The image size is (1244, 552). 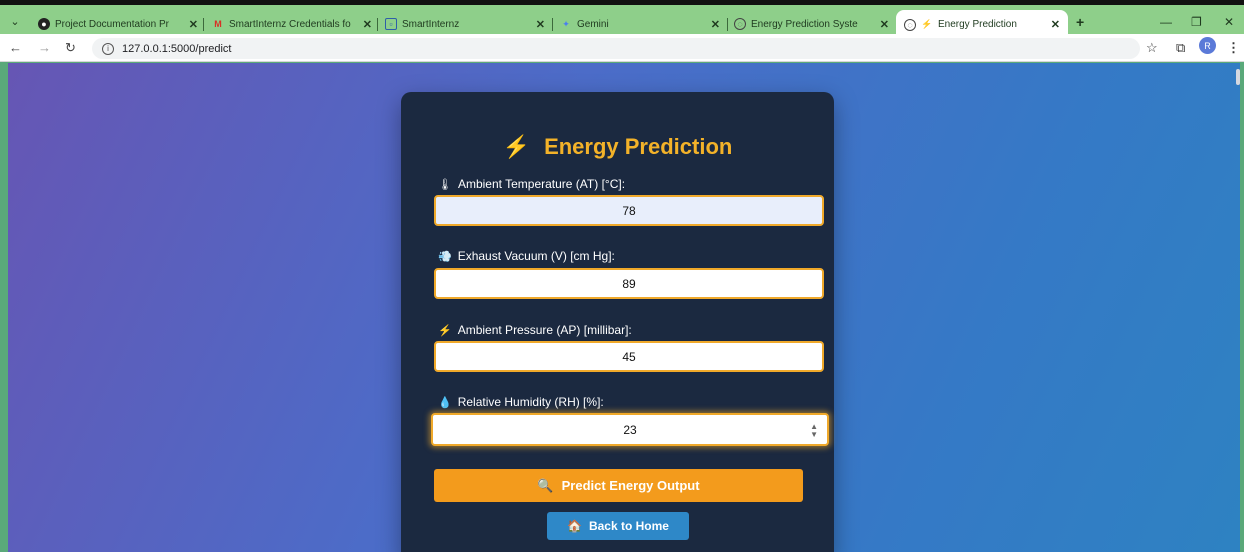 I want to click on page-title: ⚡ Energy Prediction, so click(x=617, y=147).